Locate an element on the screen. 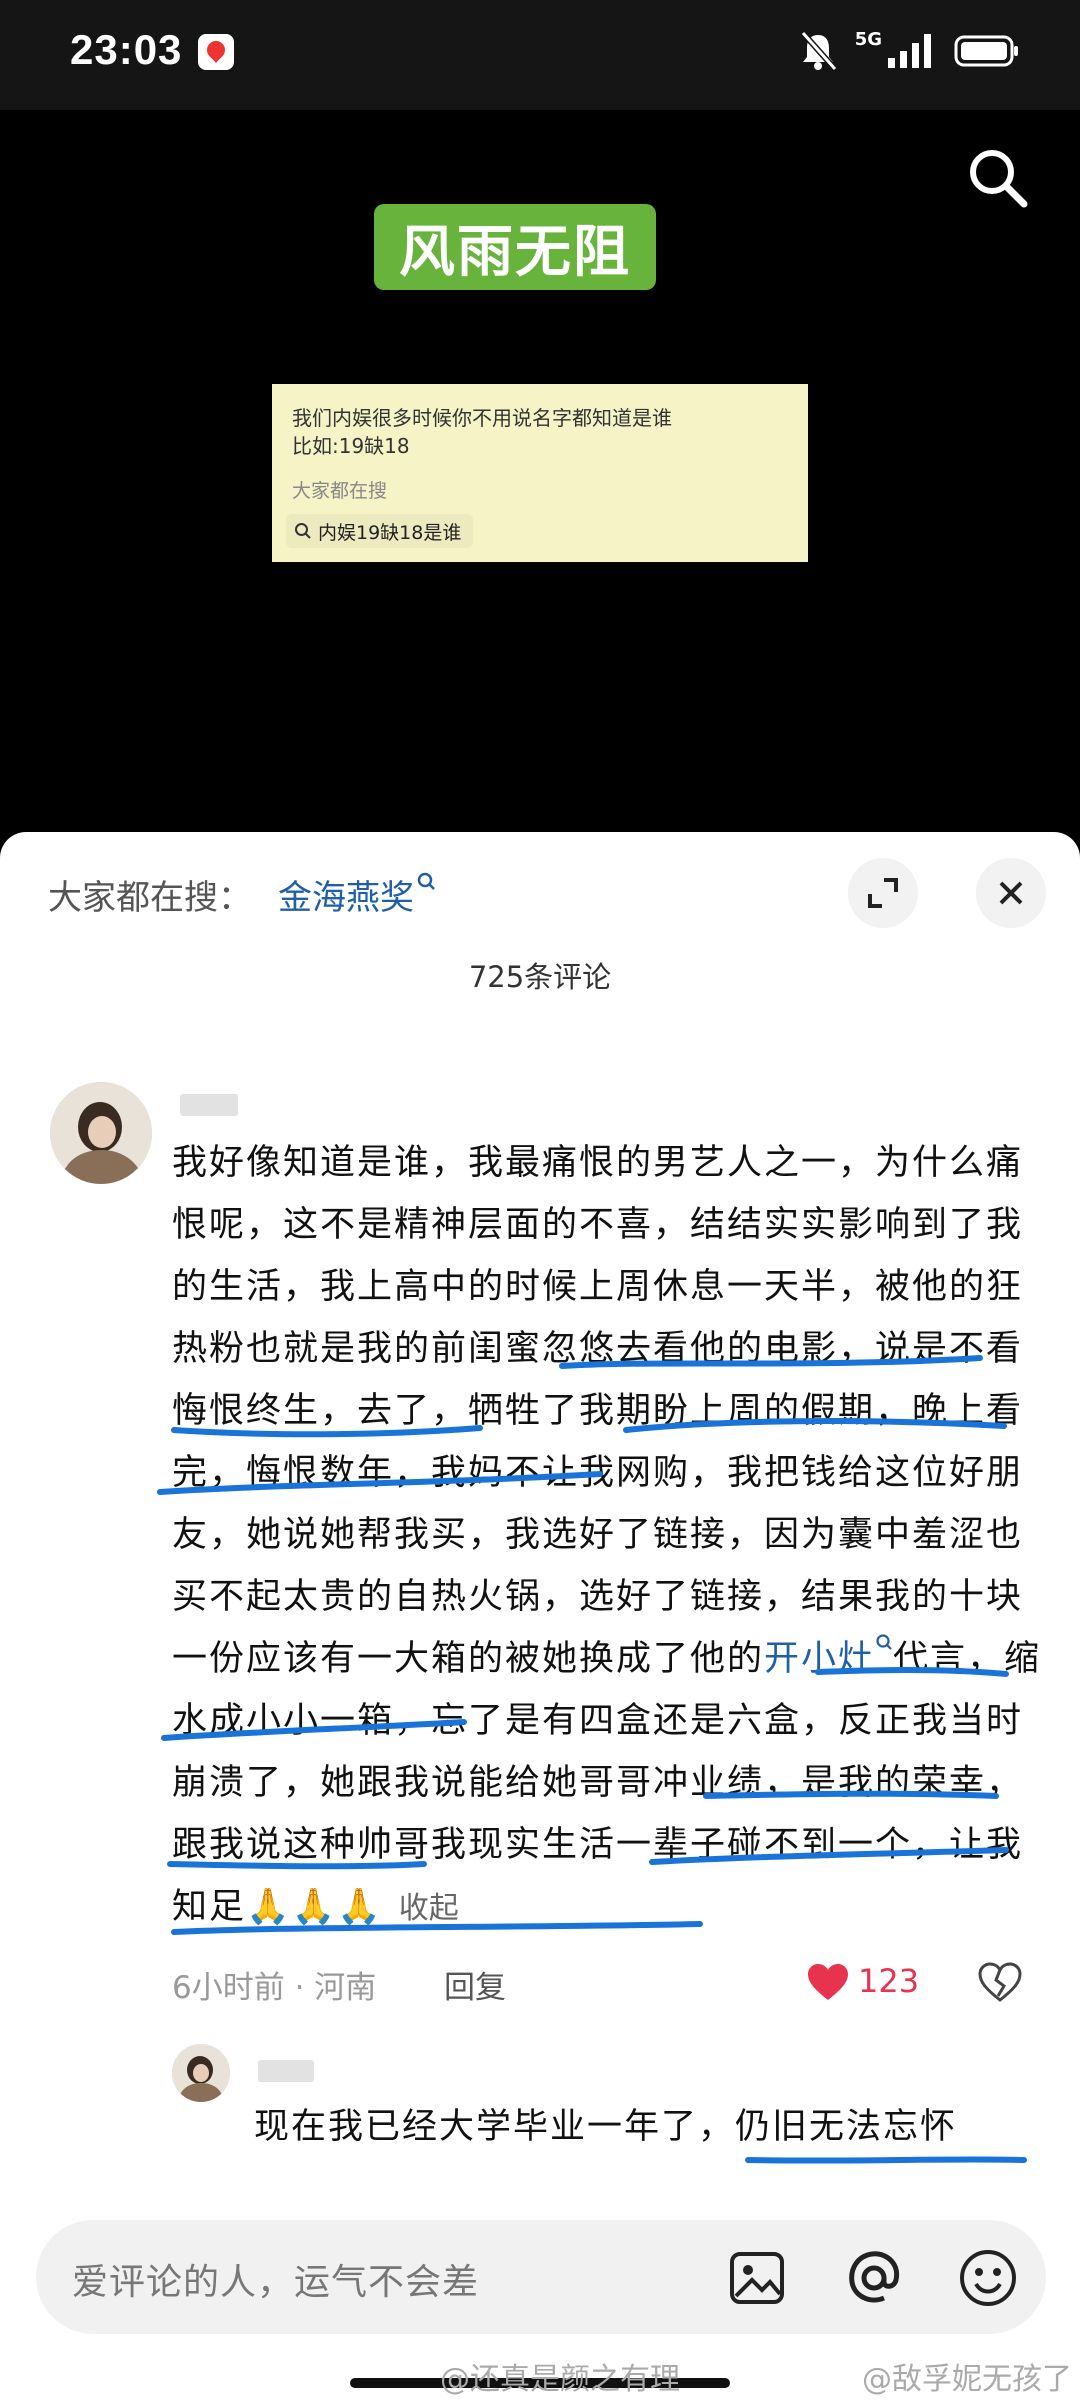  hot-search-text: 金海燕奖 is located at coordinates (346, 898).